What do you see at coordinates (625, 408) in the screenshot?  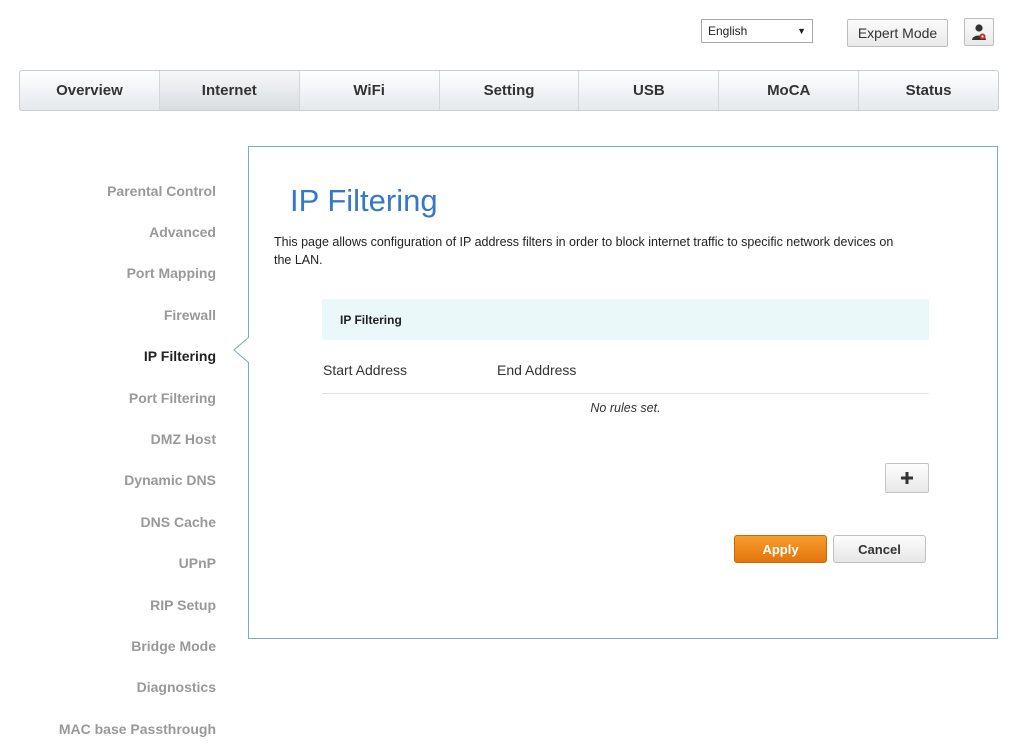 I see `empty-message: No rules set.` at bounding box center [625, 408].